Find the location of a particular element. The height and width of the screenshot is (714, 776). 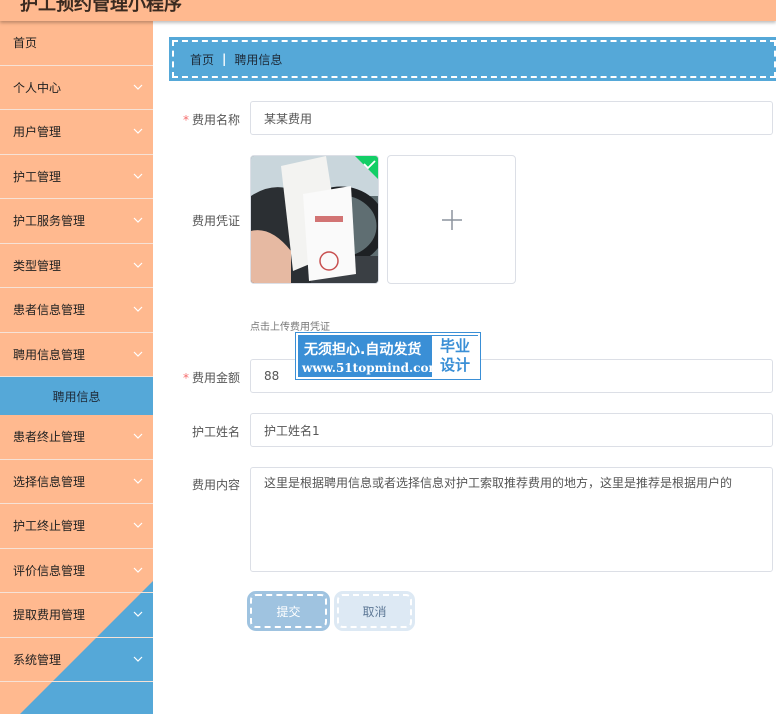

watermark-box: 毕业 设计 is located at coordinates (455, 356).